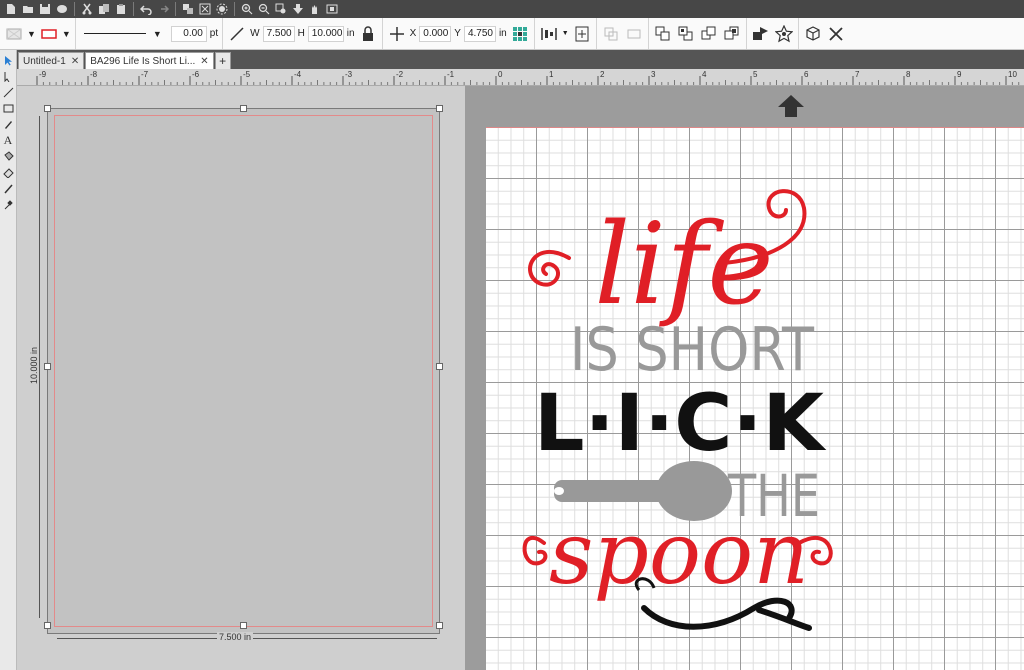  Describe the element at coordinates (332, 9) in the screenshot. I see `fit-icon` at that location.